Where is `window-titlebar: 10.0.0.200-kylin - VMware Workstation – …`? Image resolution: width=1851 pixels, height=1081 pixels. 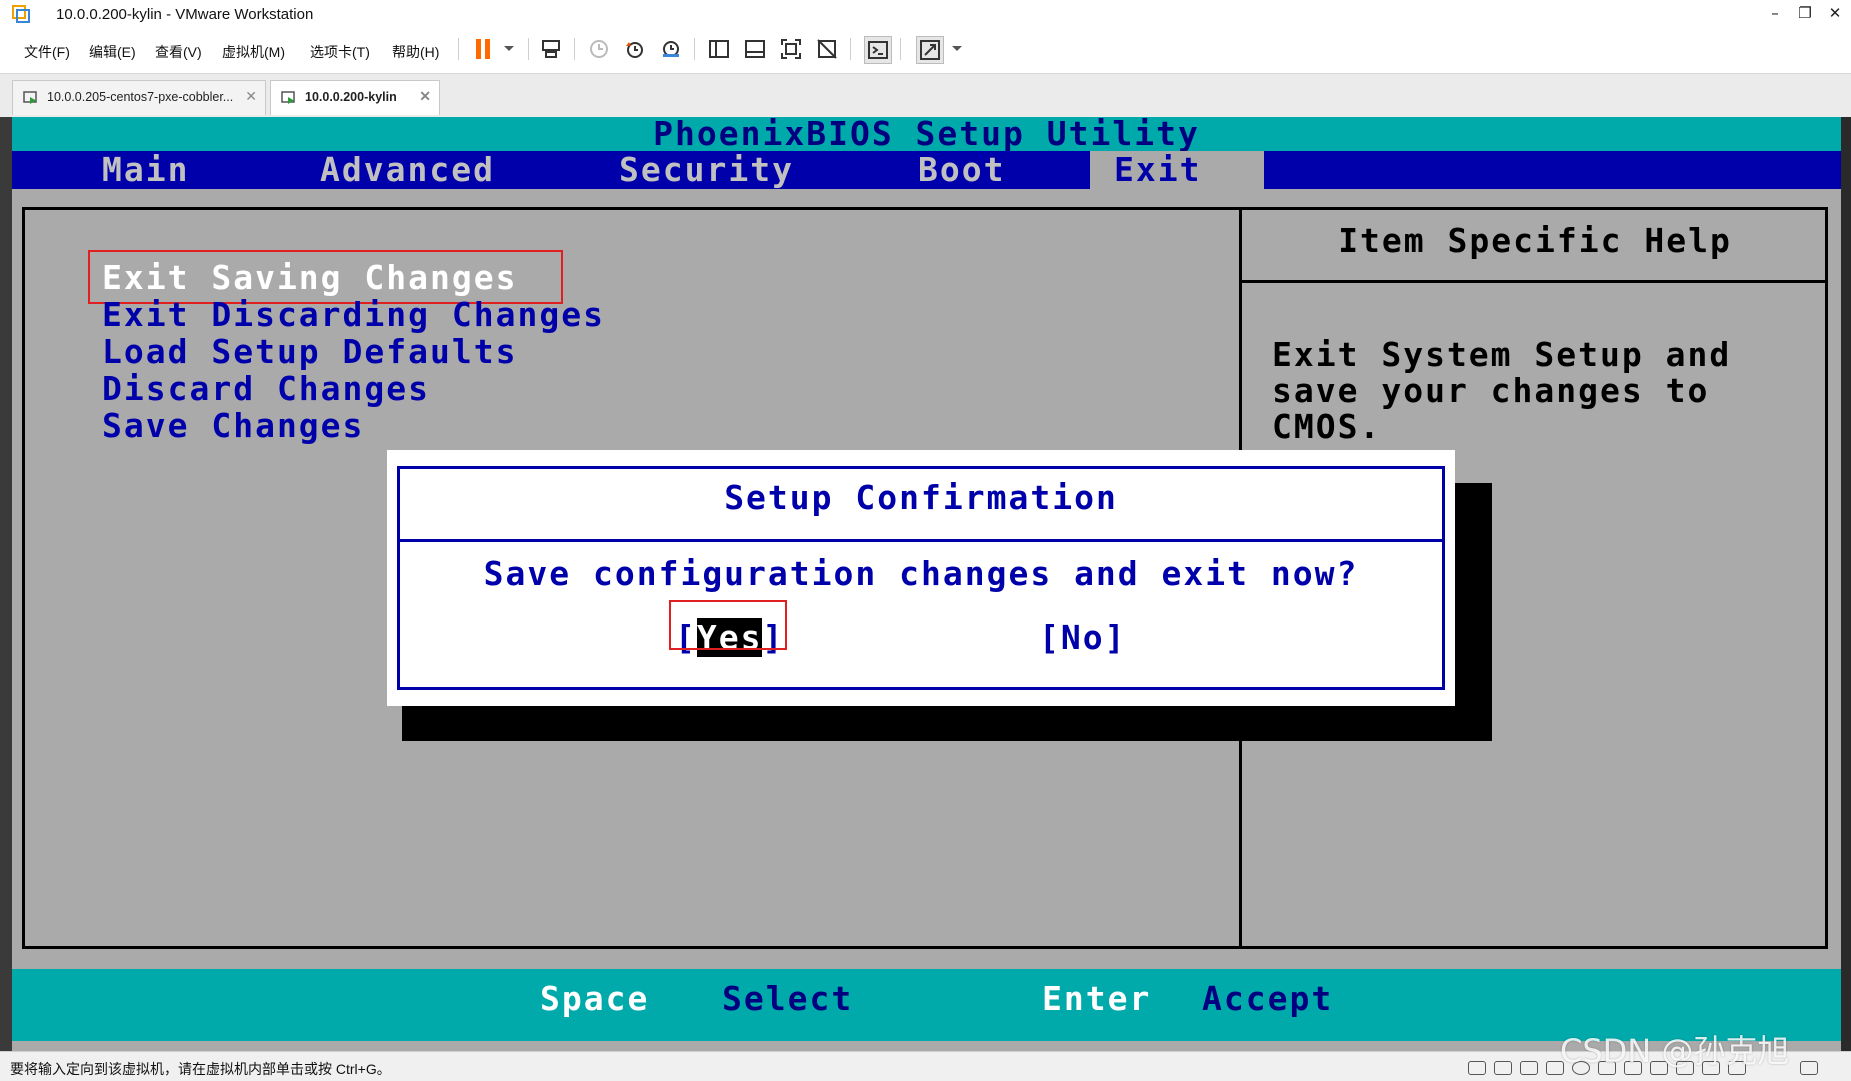
window-titlebar: 10.0.0.200-kylin - VMware Workstation – … is located at coordinates (925, 15).